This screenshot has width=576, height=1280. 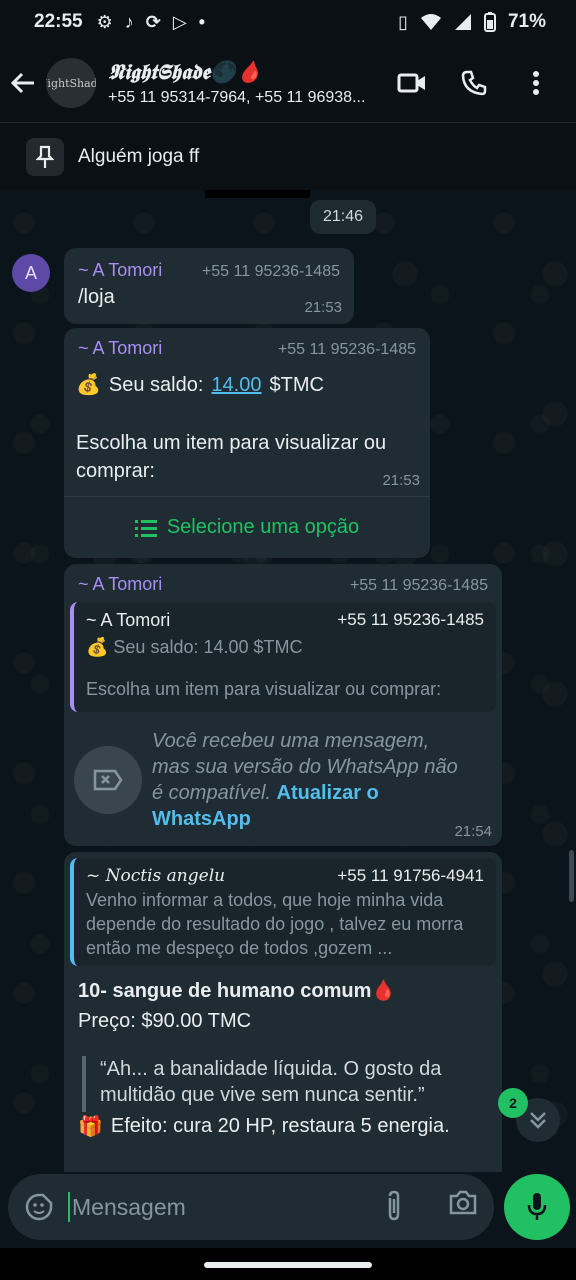 I want to click on sender-avatar: A, so click(x=31, y=273).